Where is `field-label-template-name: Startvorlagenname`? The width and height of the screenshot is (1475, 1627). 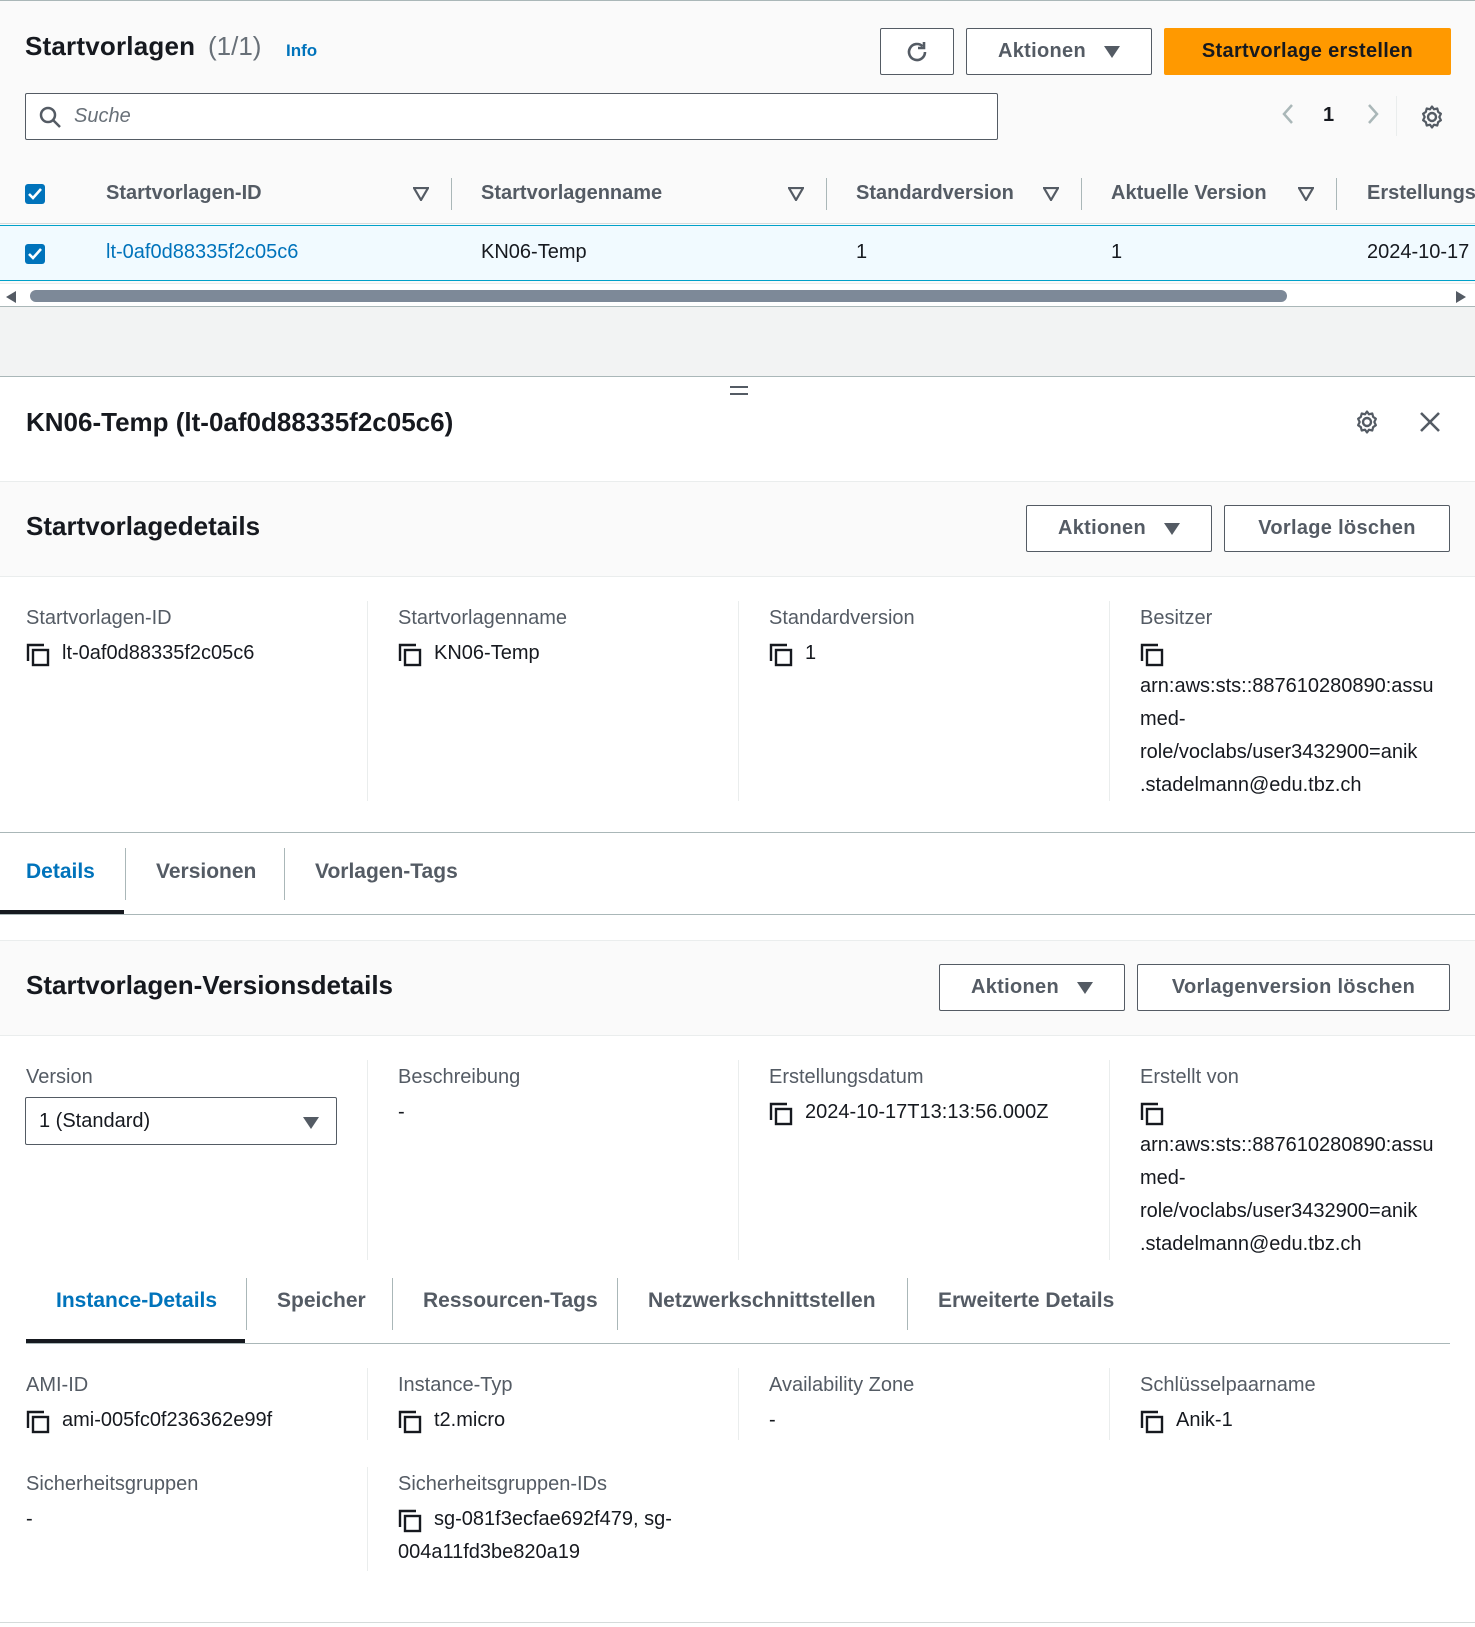
field-label-template-name: Startvorlagenname is located at coordinates (482, 618).